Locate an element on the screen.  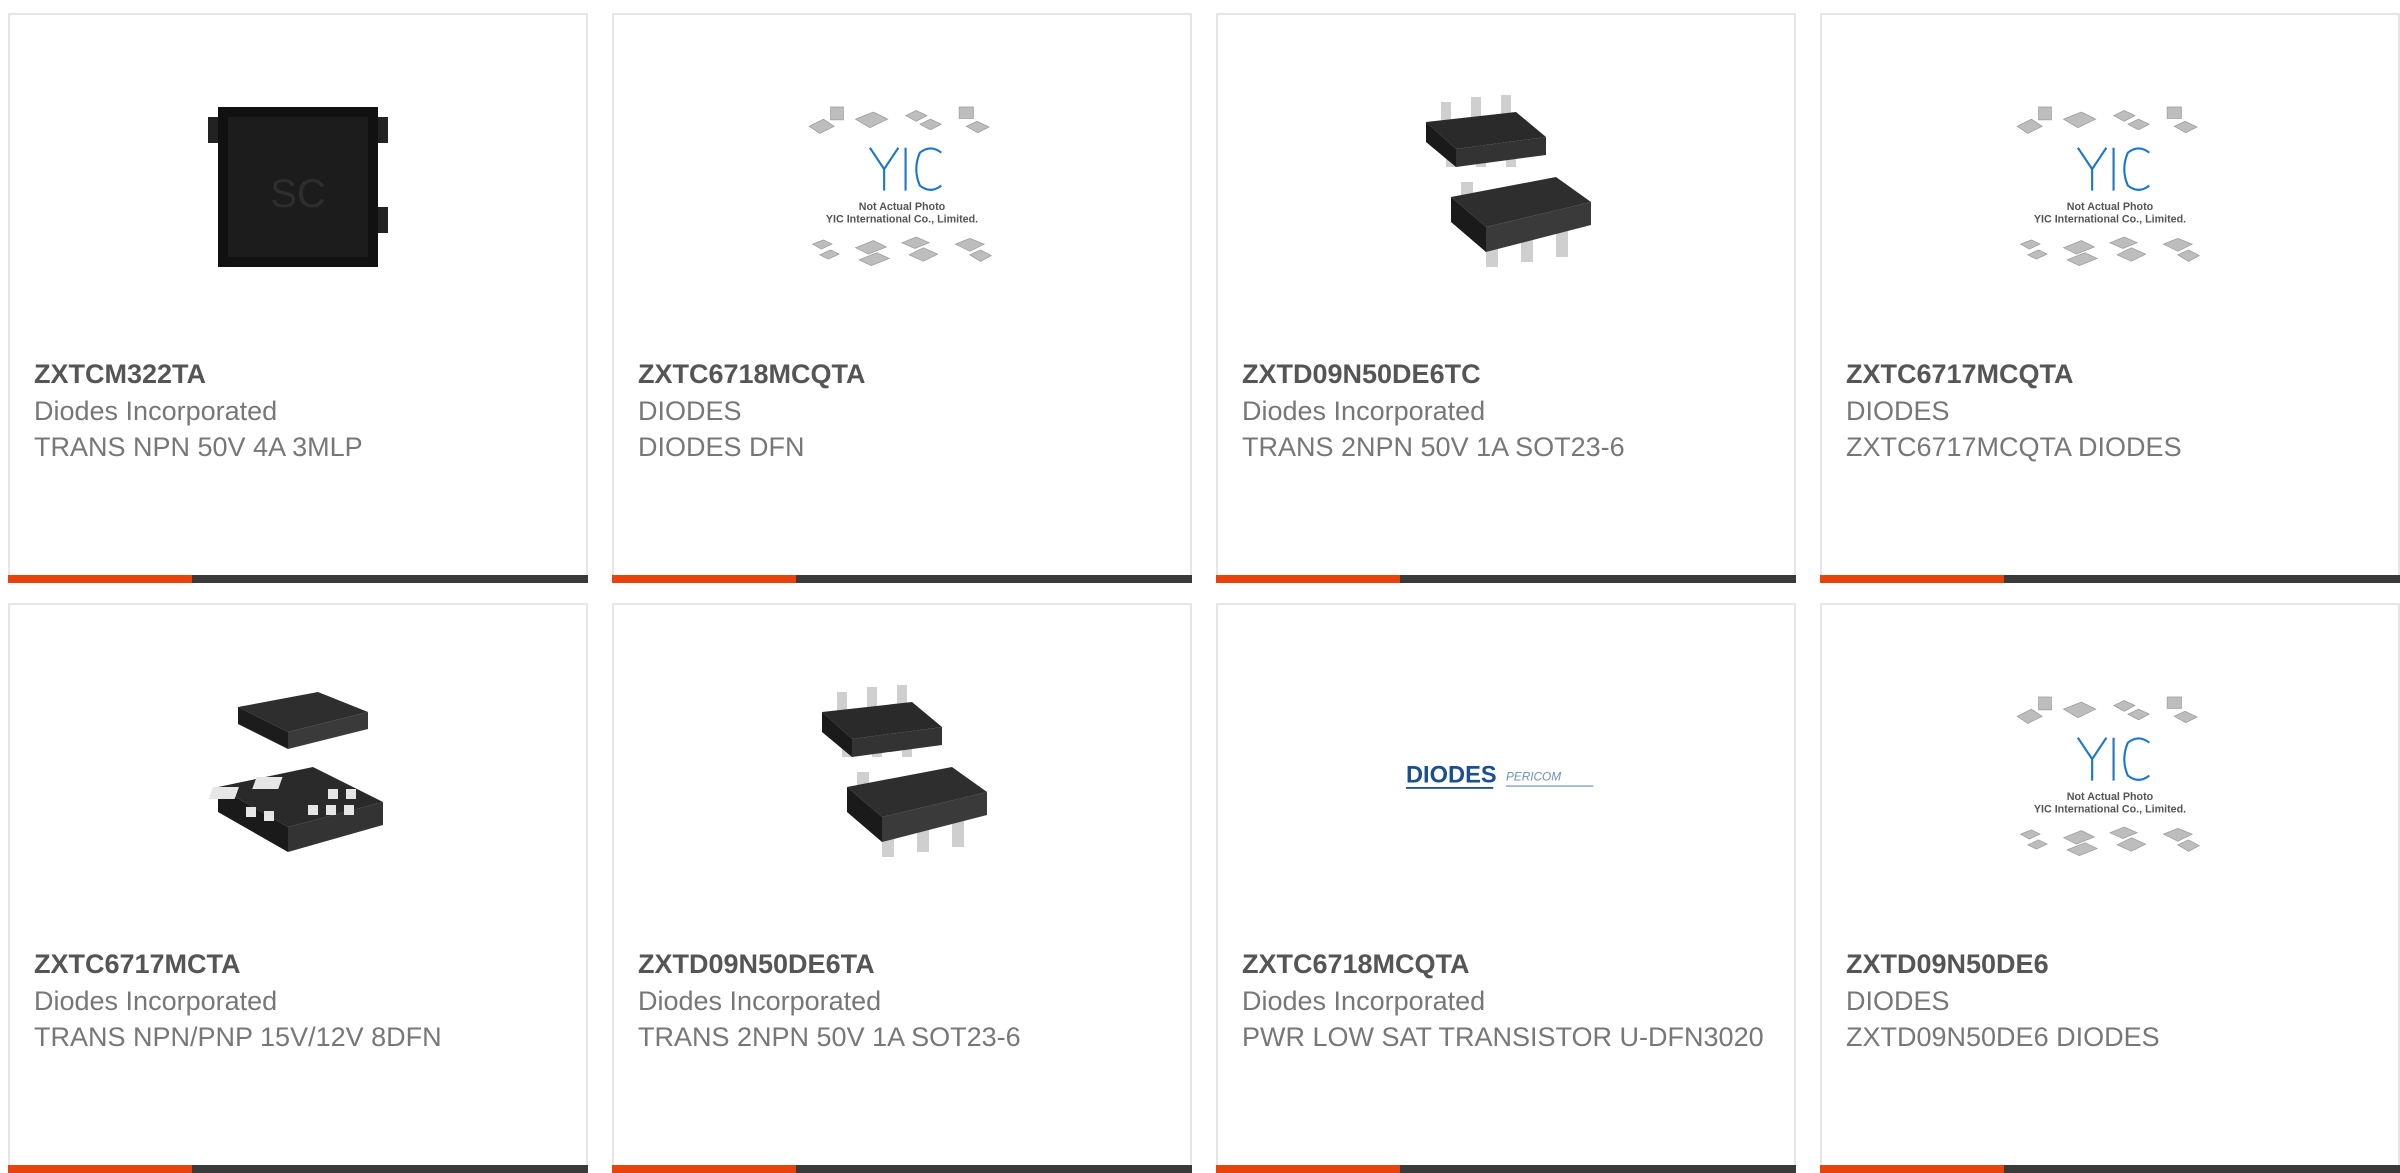
description: TRANS NPN 50V 4A 3MLP is located at coordinates (198, 447).